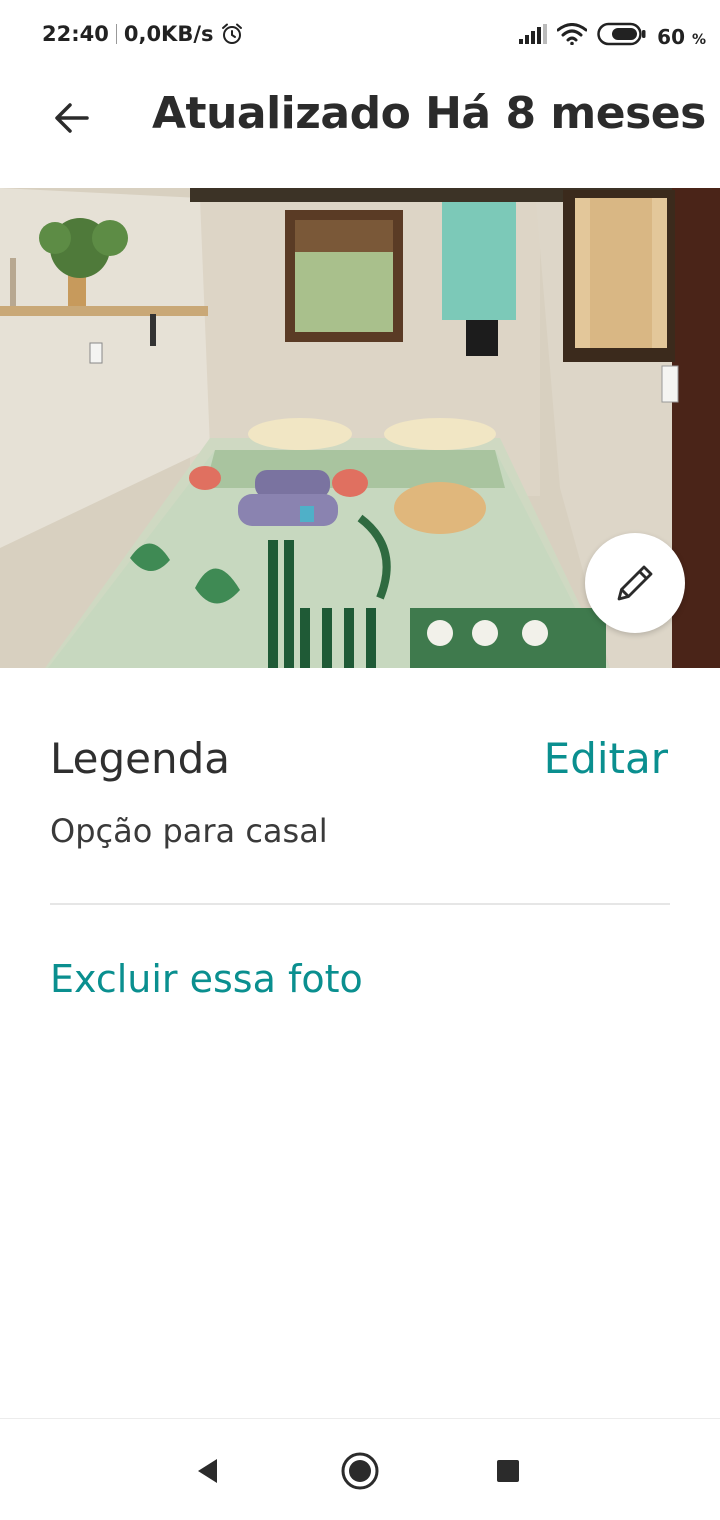  Describe the element at coordinates (232, 34) in the screenshot. I see `alarm-clock-icon` at that location.